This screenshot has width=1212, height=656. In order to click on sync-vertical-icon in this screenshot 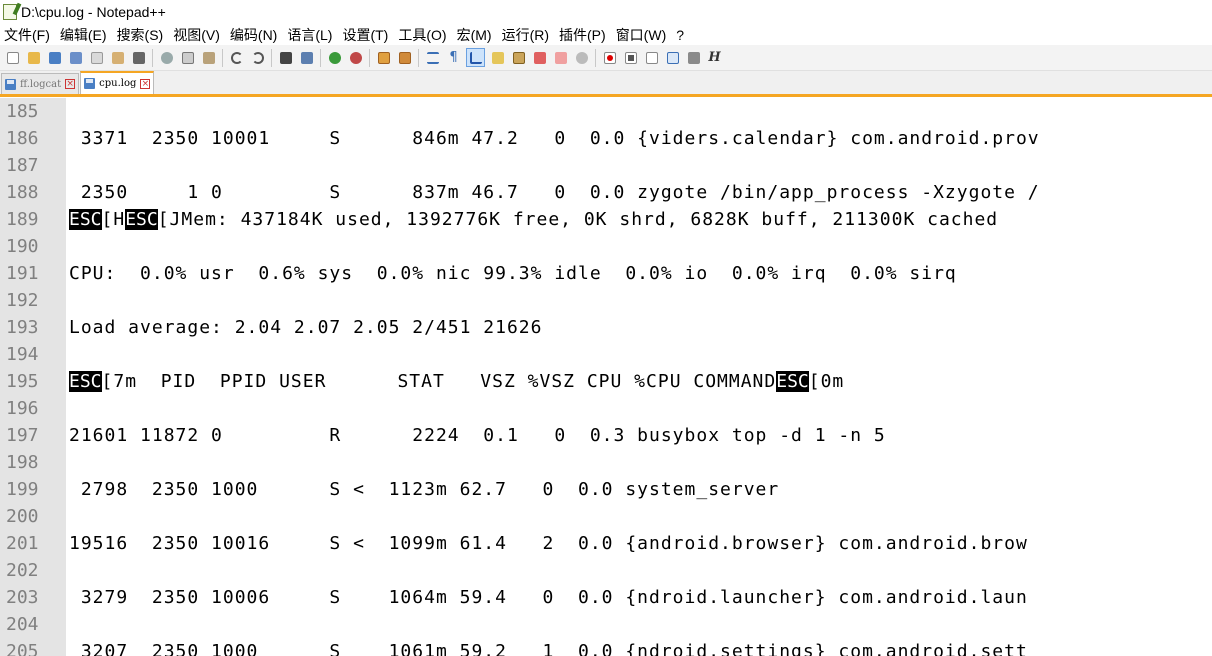, I will do `click(383, 57)`.